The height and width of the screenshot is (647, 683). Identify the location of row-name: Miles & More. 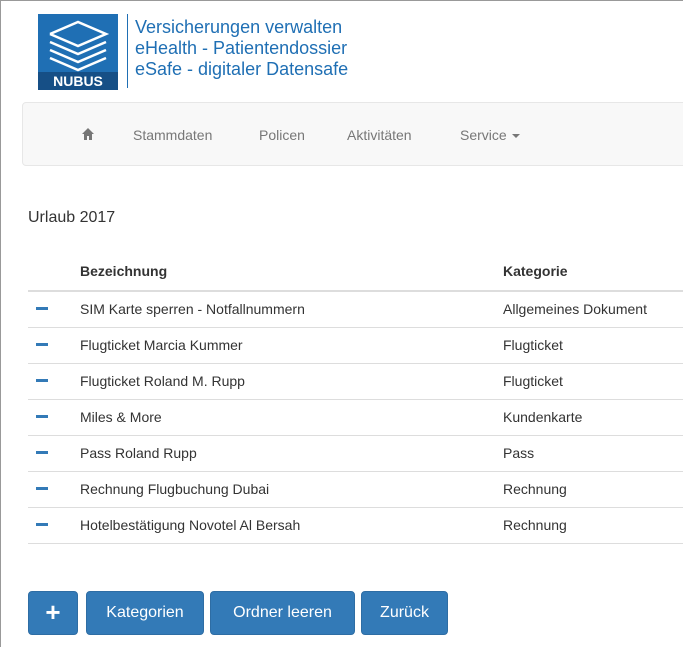
(121, 417).